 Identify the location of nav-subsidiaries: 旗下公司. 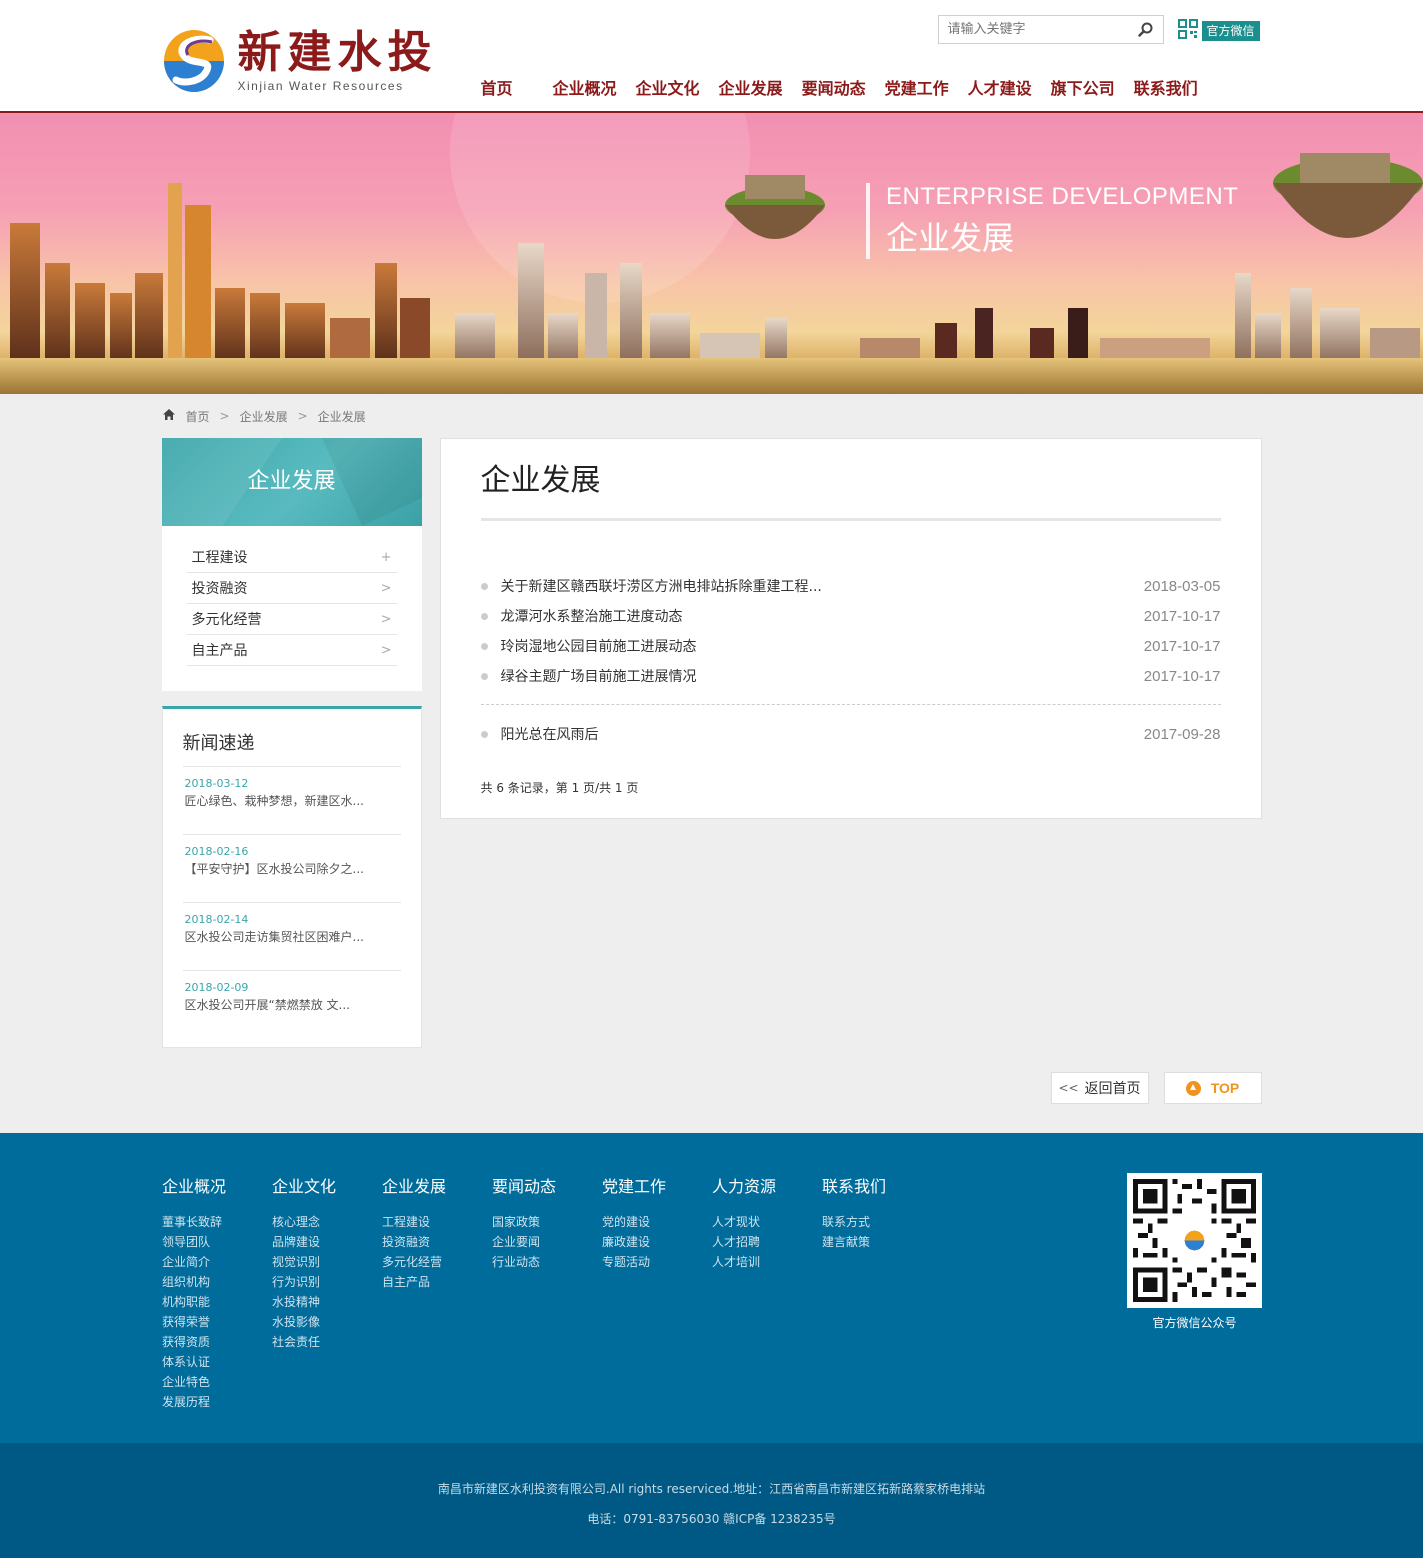
(1083, 87).